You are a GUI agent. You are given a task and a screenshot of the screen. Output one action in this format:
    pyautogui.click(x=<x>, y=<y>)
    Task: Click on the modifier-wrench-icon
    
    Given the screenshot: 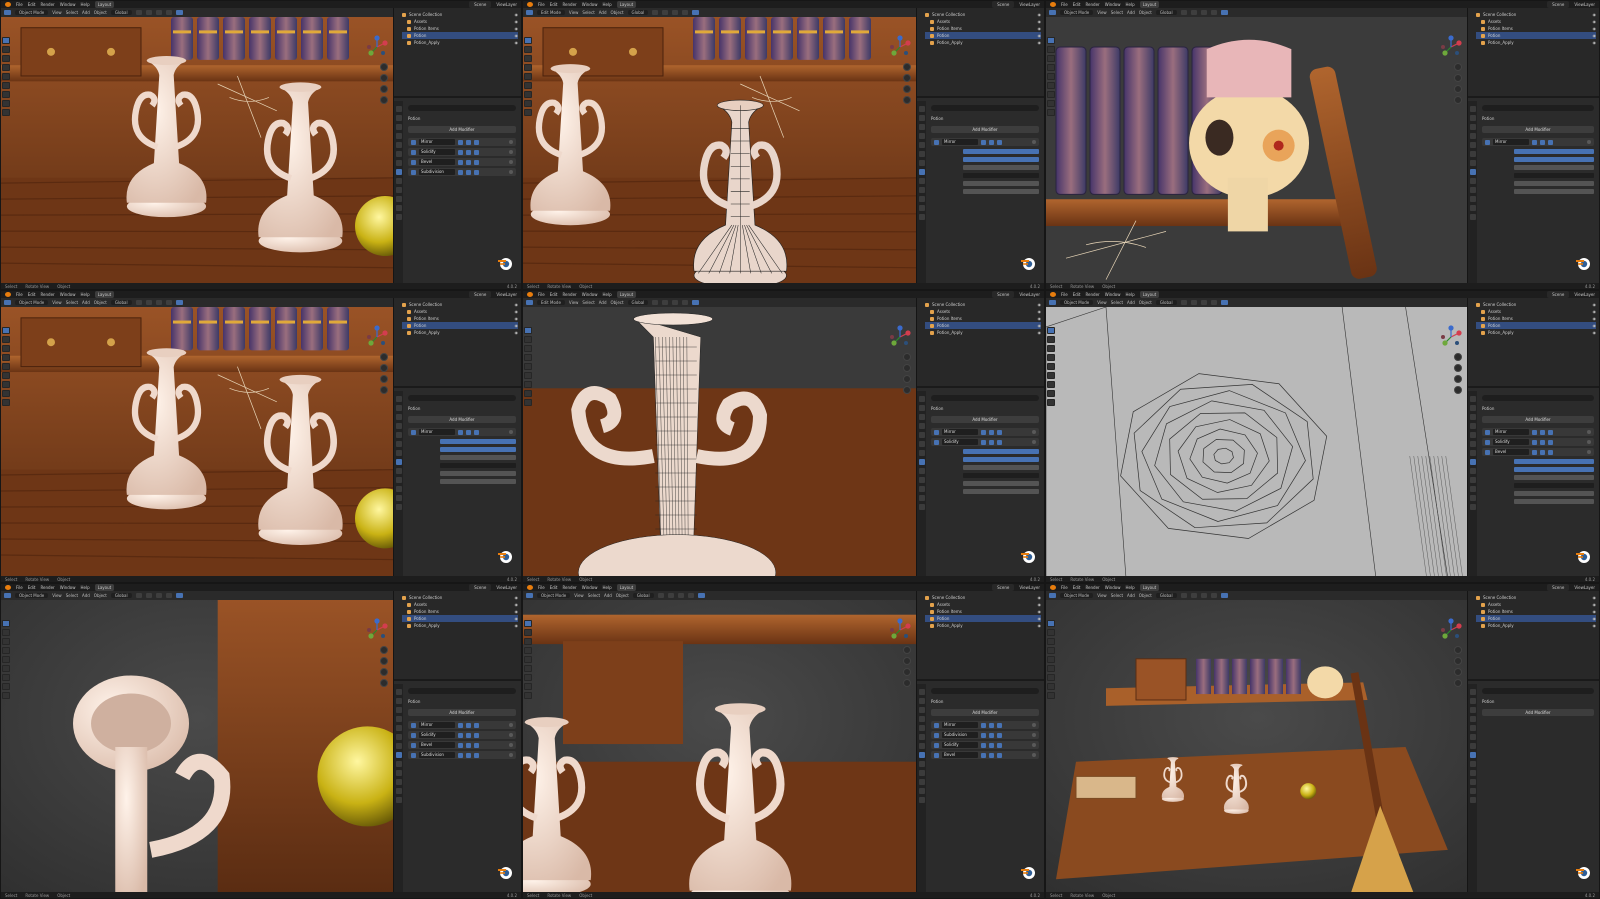 What is the action you would take?
    pyautogui.click(x=398, y=172)
    